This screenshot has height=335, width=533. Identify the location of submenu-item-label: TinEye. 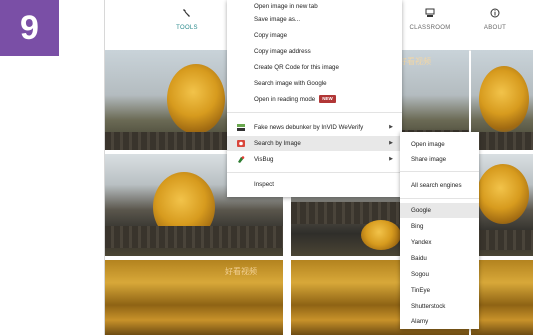
(421, 290).